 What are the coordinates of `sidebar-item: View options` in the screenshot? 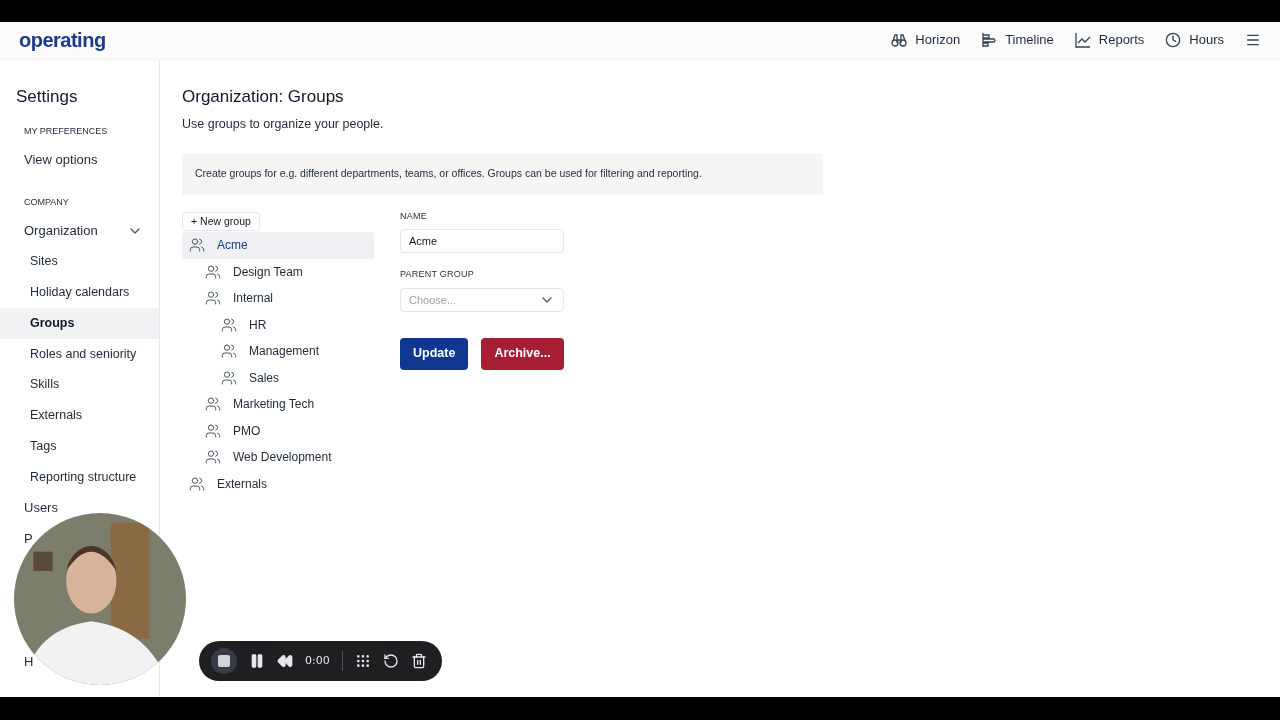 It's located at (61, 160).